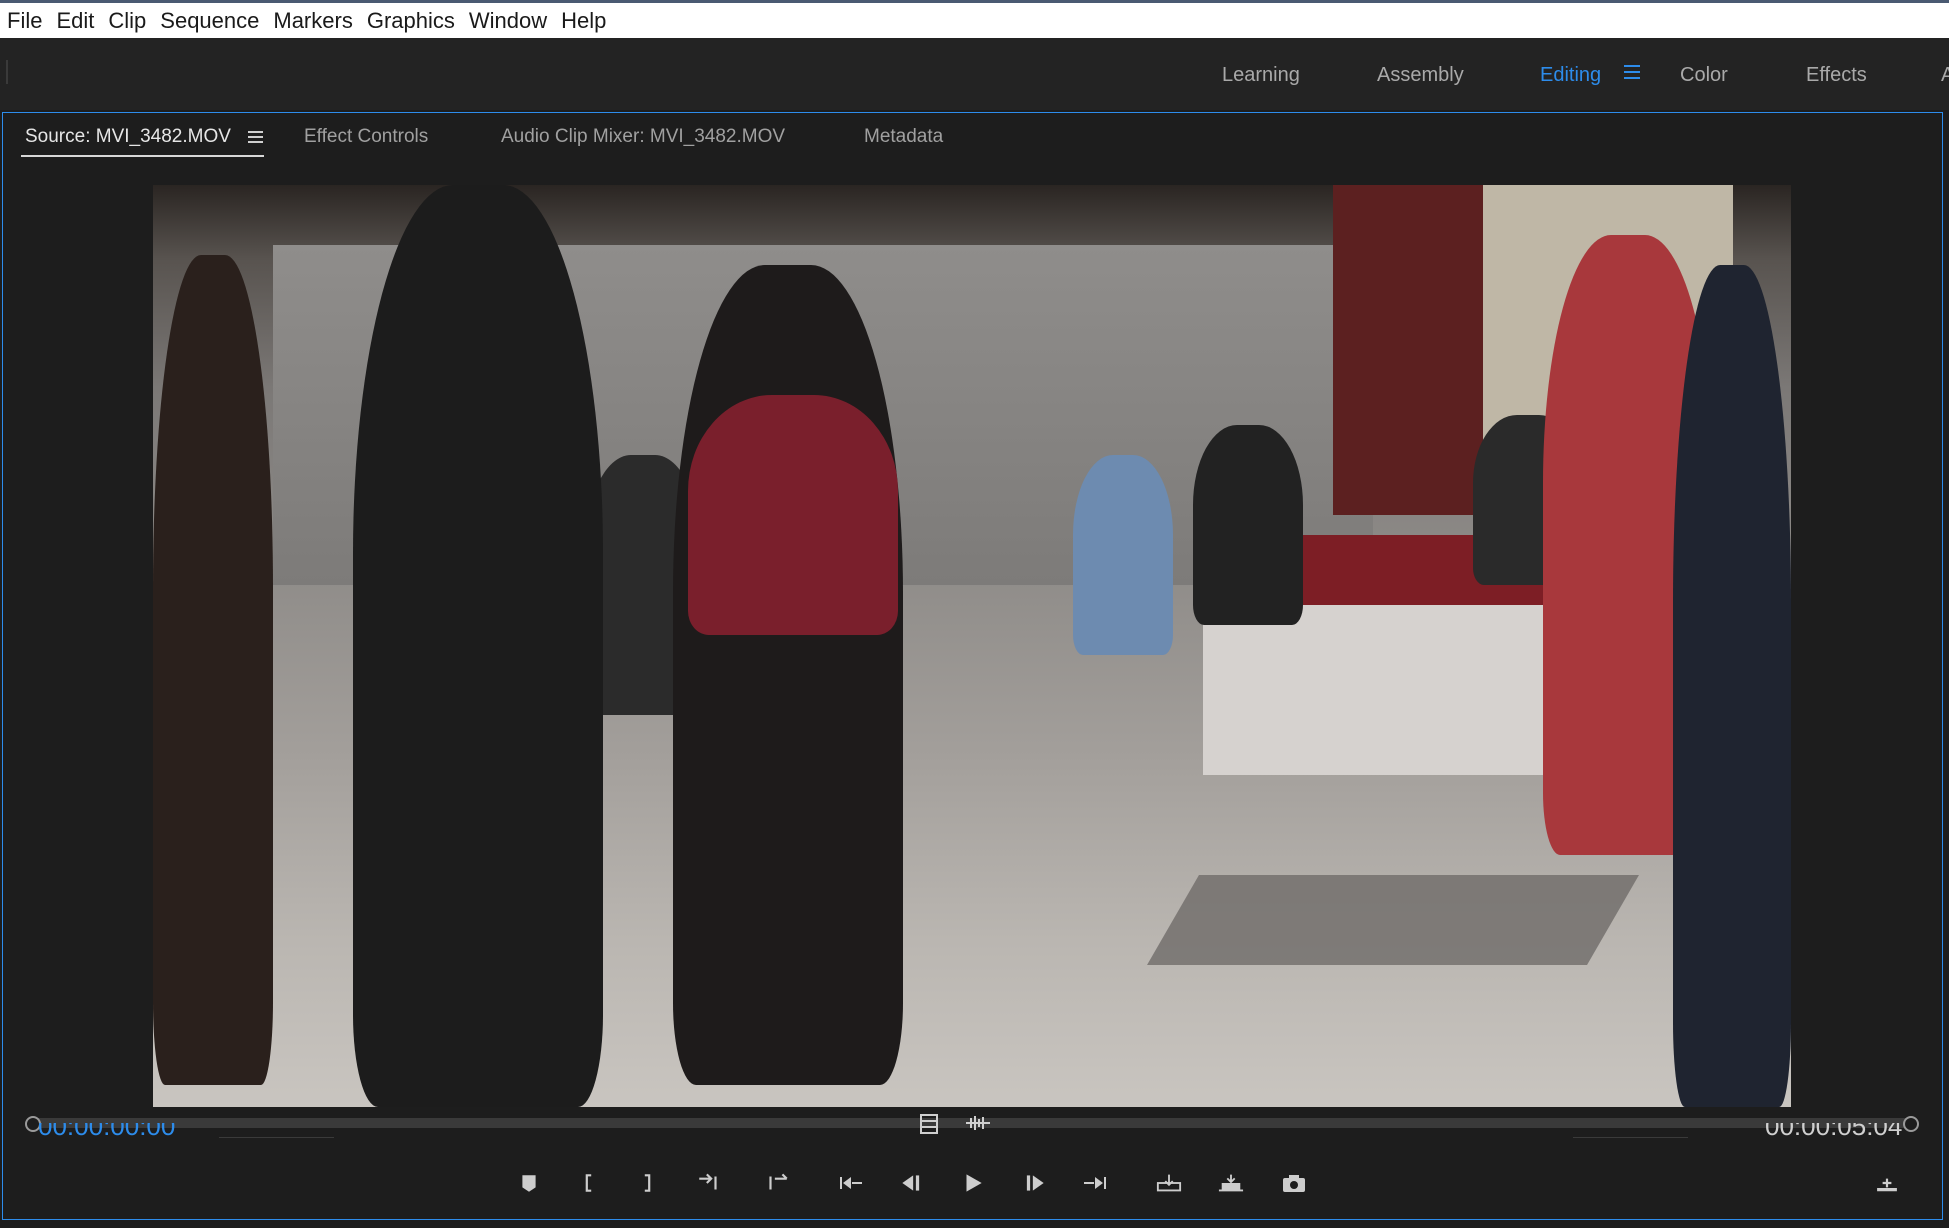  What do you see at coordinates (1261, 75) in the screenshot?
I see `workspace-tab-learning: Learning` at bounding box center [1261, 75].